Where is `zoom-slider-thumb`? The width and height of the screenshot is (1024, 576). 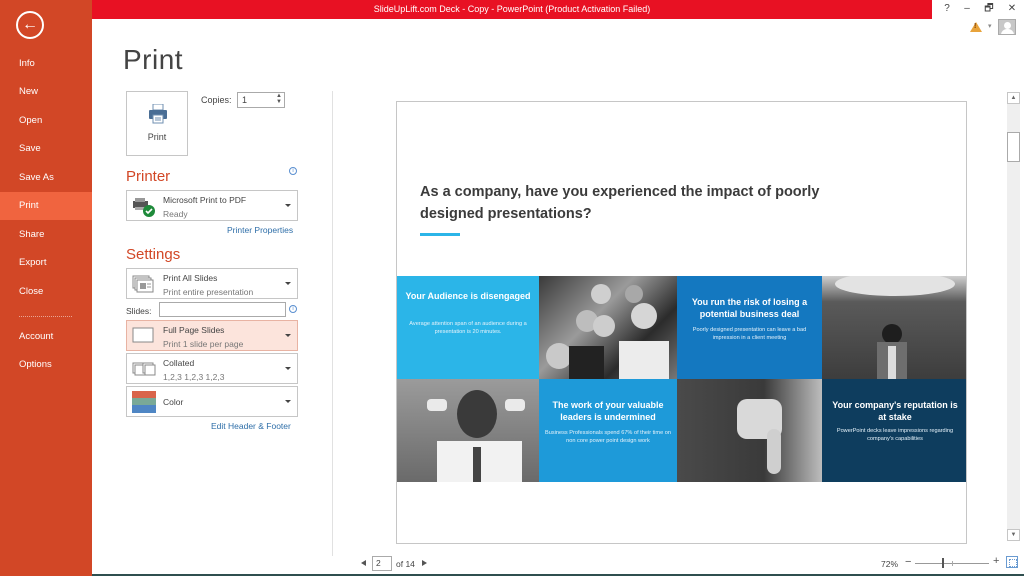 zoom-slider-thumb is located at coordinates (943, 563).